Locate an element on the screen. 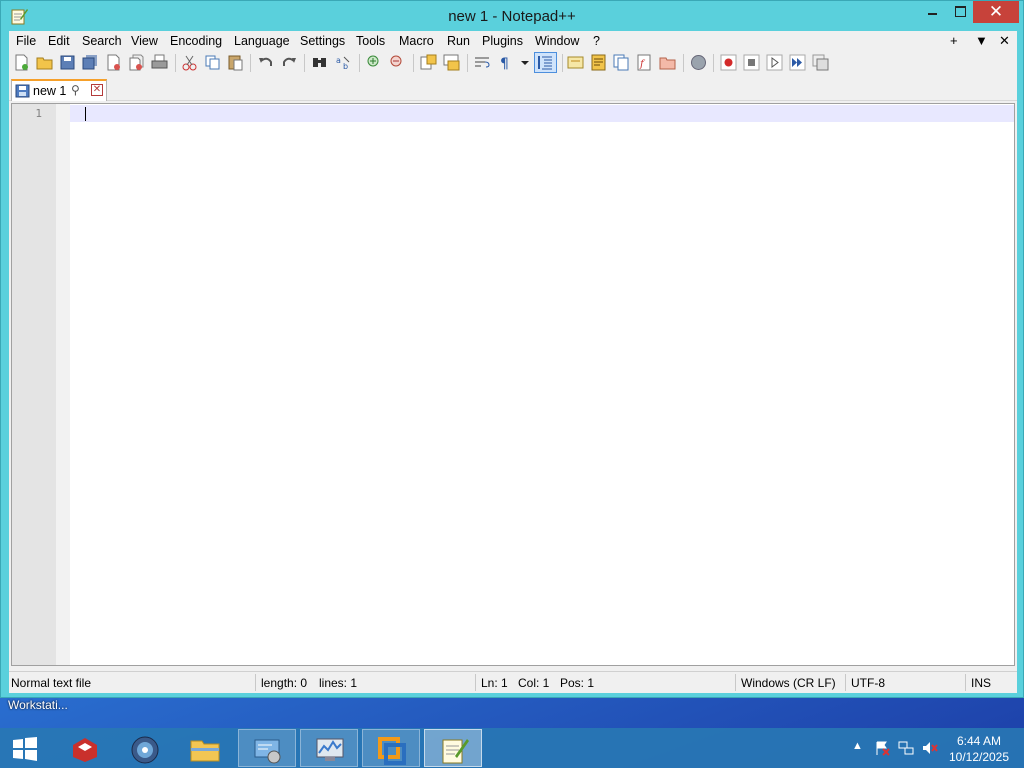 Image resolution: width=1024 pixels, height=768 pixels. taskbar-filezilla-server is located at coordinates (85, 748).